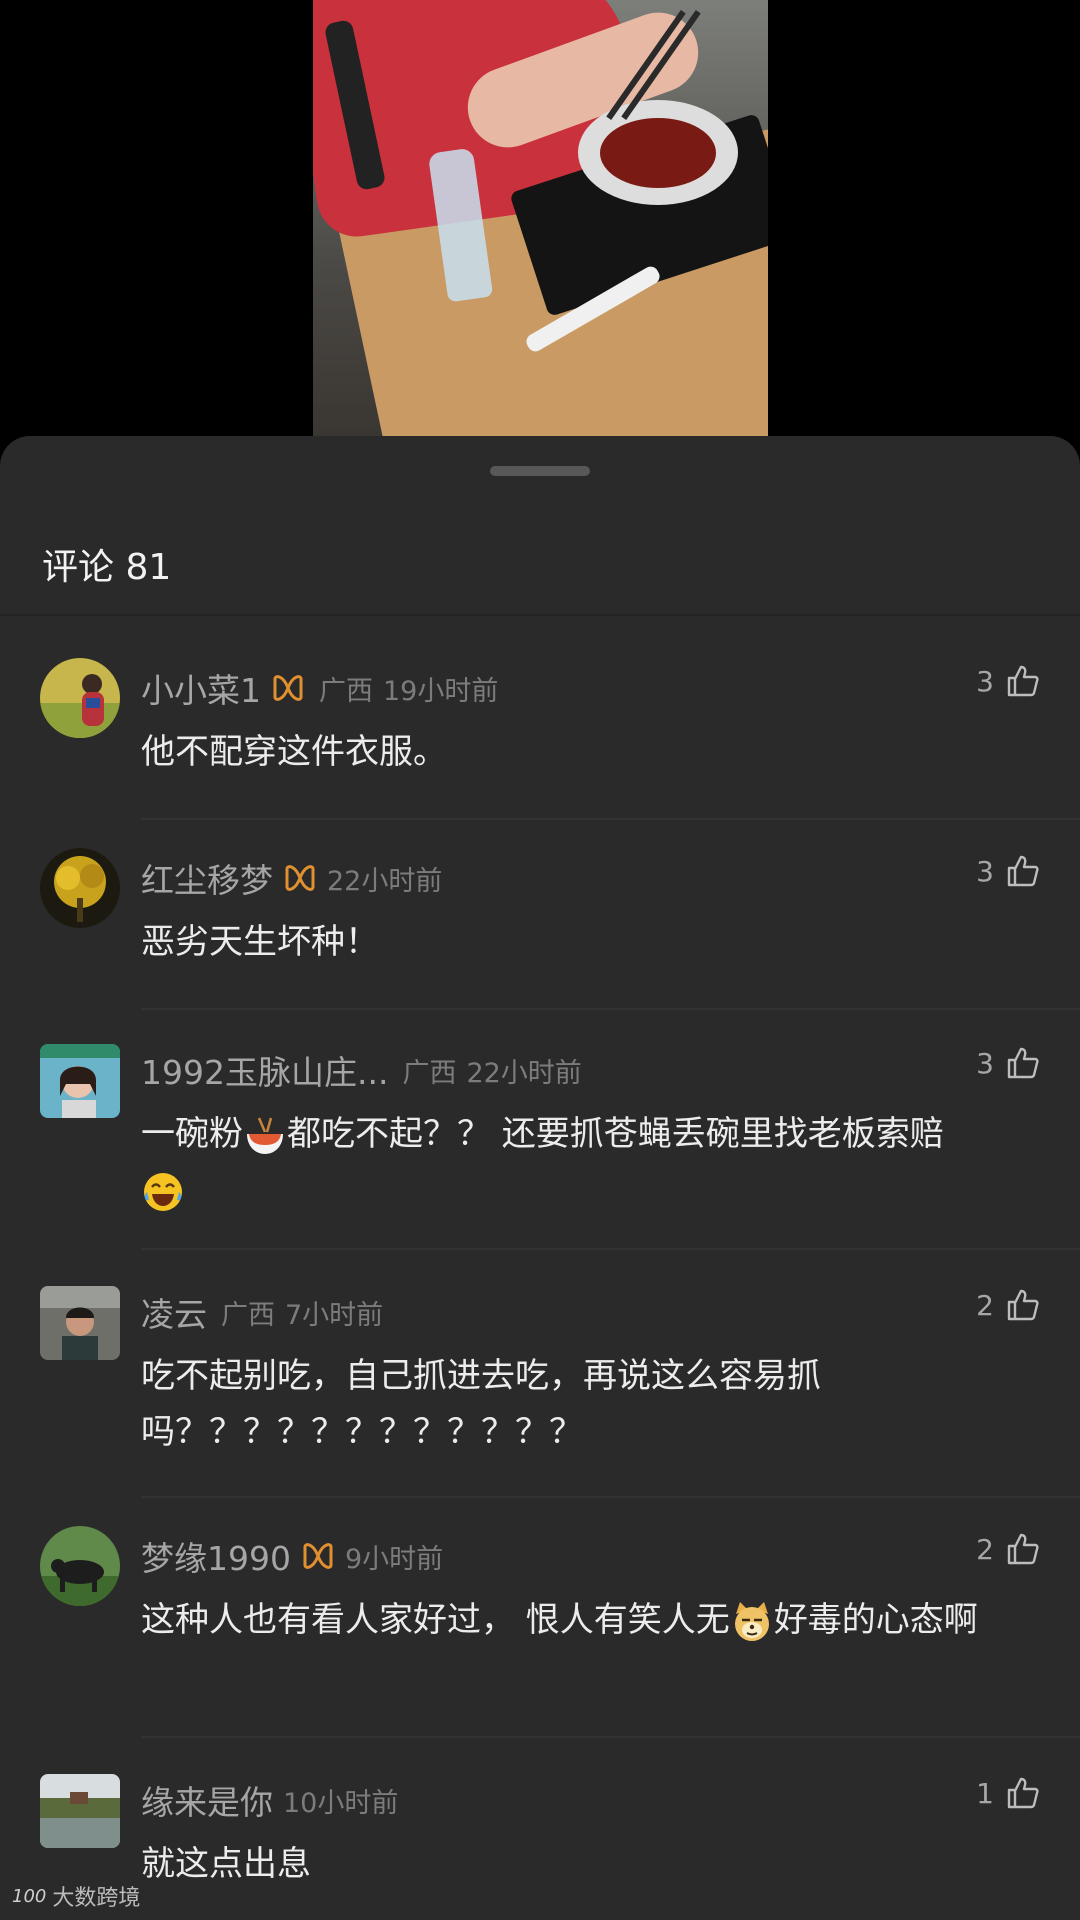 The width and height of the screenshot is (1080, 1920). I want to click on comment-text: 吃不起别吃，自己抓进去吃，再说这么容易抓吗？？？？？？？？？？？？, so click(481, 1404).